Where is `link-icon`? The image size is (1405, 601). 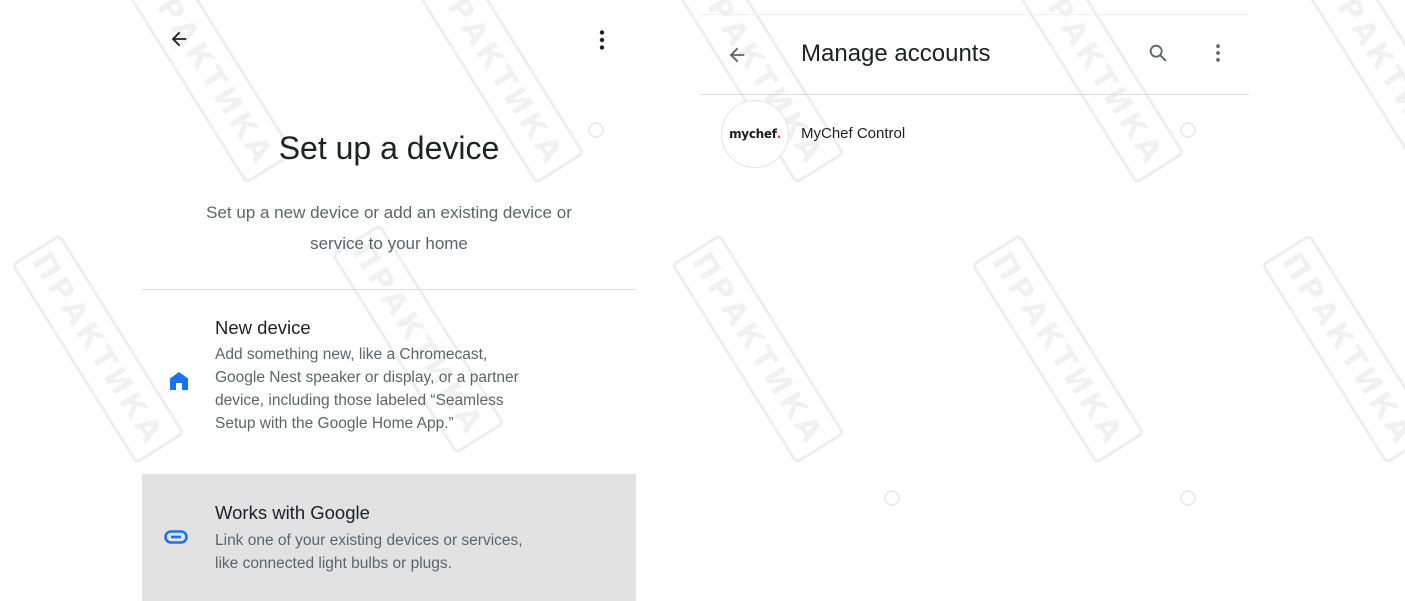 link-icon is located at coordinates (176, 537).